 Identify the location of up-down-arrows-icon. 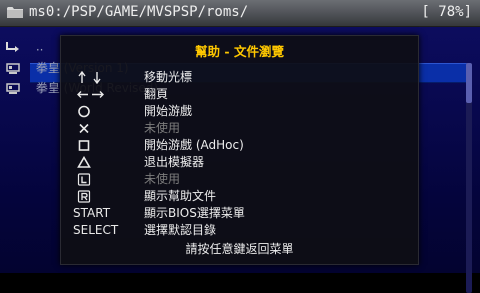
(89, 77).